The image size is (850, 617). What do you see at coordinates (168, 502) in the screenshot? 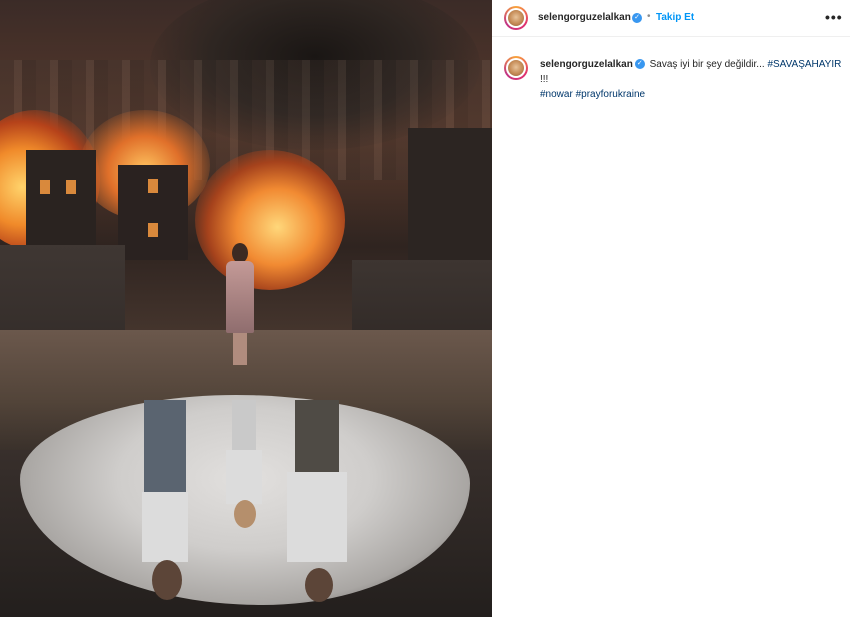
I see `reflection-adult-left` at bounding box center [168, 502].